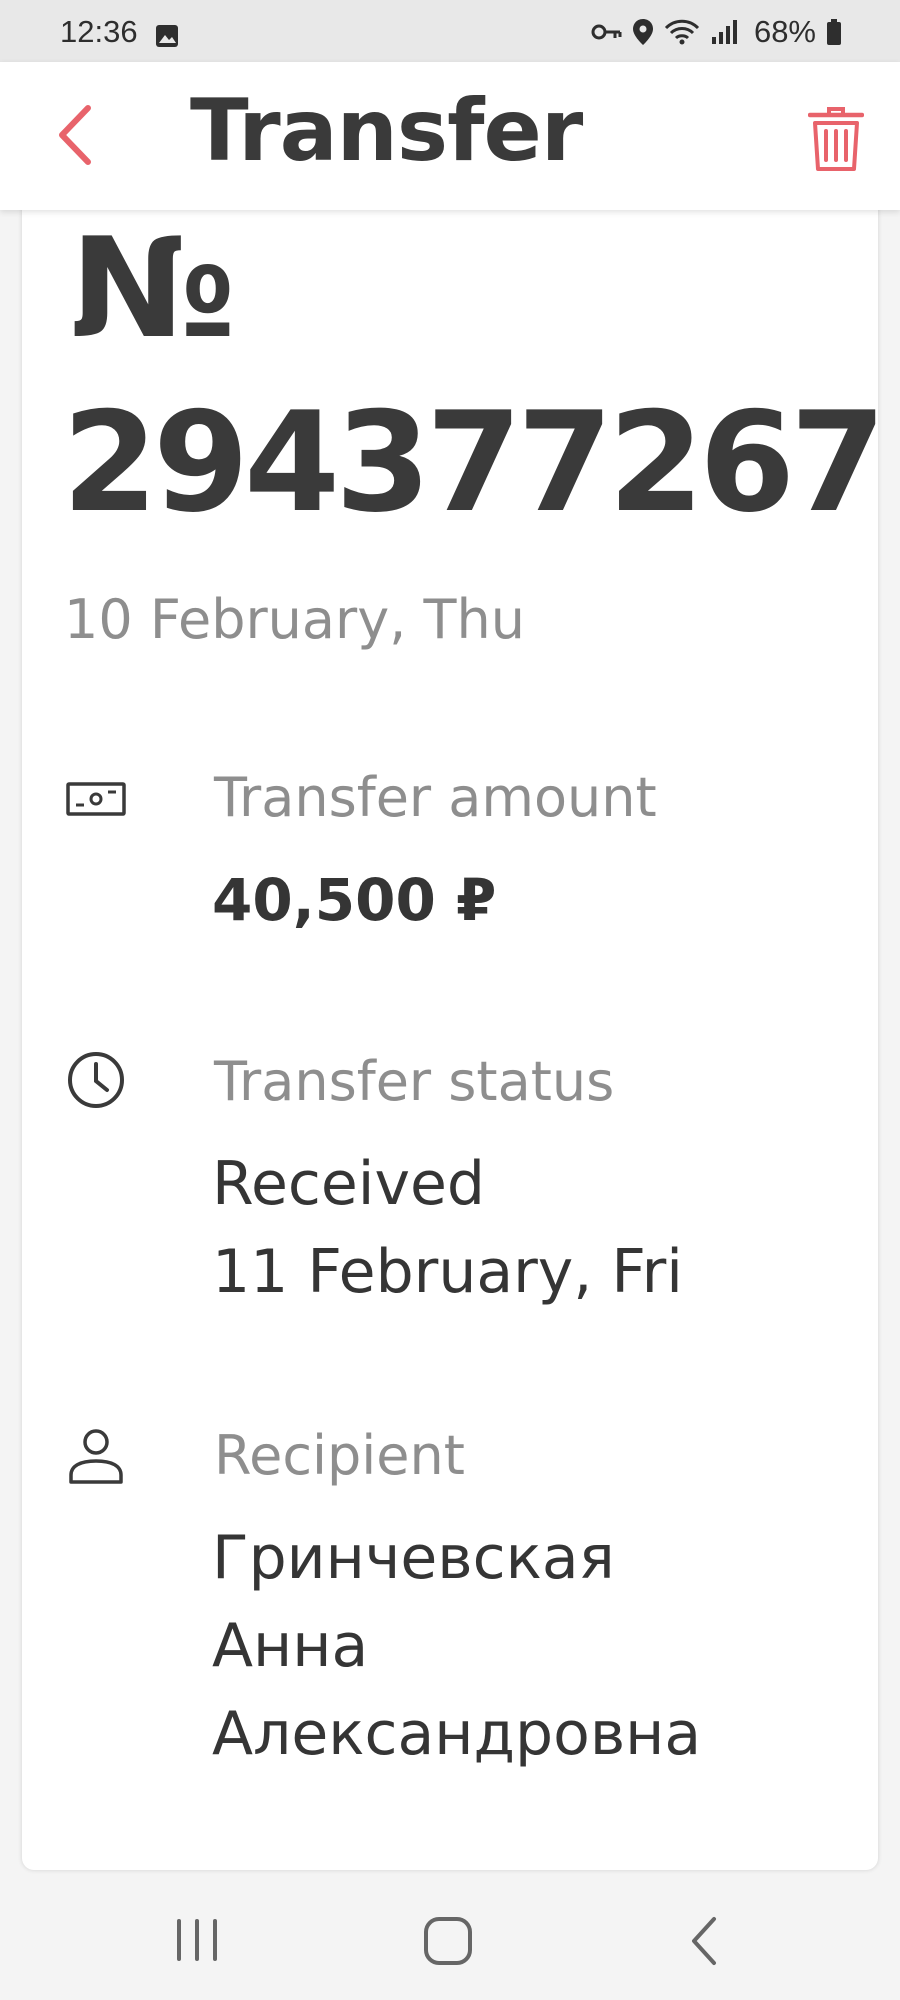 The height and width of the screenshot is (2000, 900). Describe the element at coordinates (413, 1558) in the screenshot. I see `recipient-surname: Гринчевская` at that location.